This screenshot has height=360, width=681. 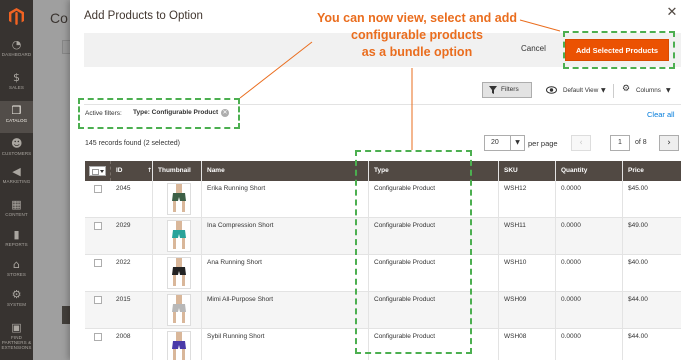 What do you see at coordinates (540, 25) in the screenshot?
I see `connector-to-add-button` at bounding box center [540, 25].